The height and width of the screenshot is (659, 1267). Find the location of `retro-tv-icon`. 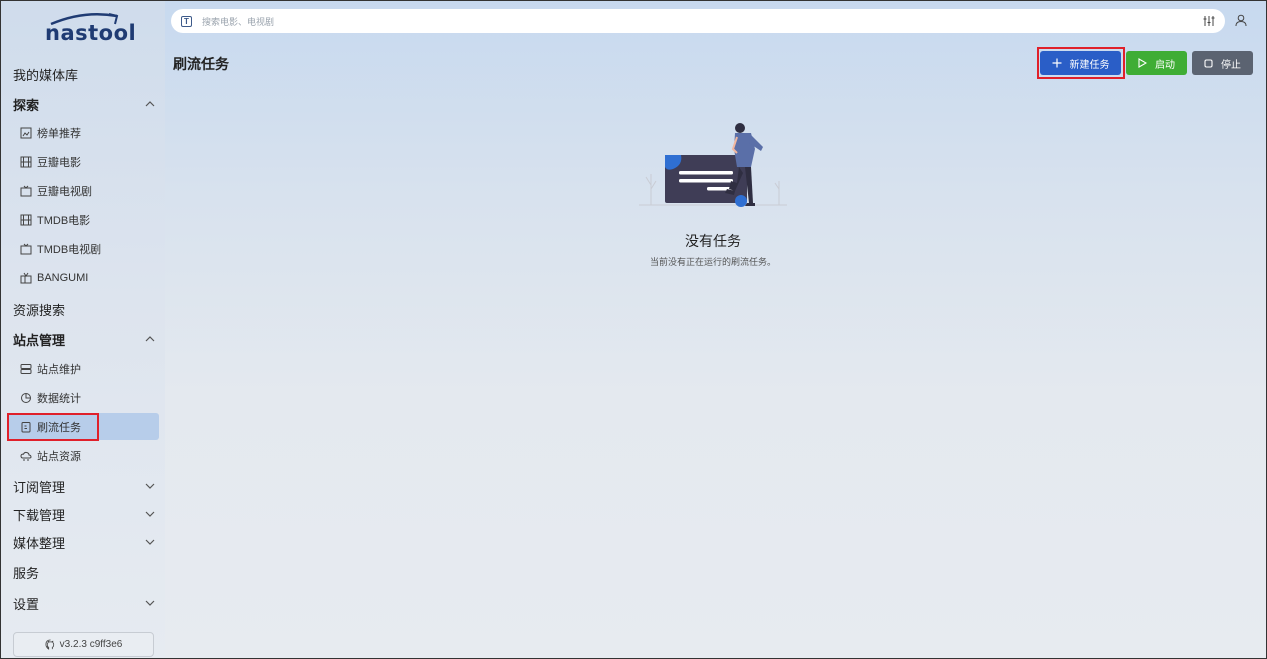

retro-tv-icon is located at coordinates (26, 277).